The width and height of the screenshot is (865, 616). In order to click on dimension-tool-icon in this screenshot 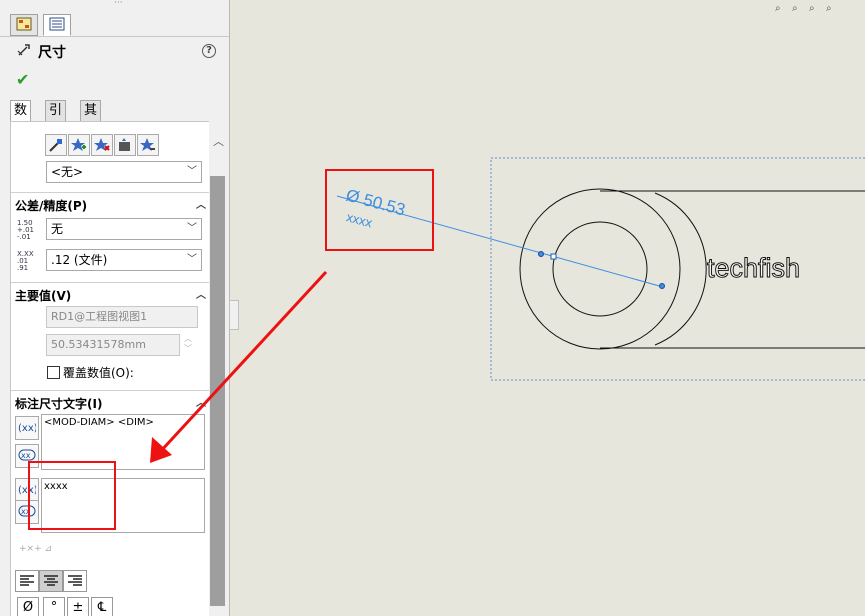, I will do `click(23, 50)`.